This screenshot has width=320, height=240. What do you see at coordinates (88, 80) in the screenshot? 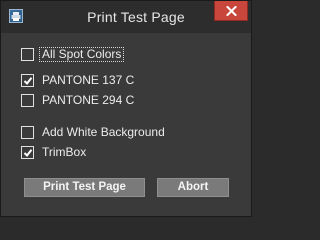
I see `pantone-137-label: PANTONE 137 C` at bounding box center [88, 80].